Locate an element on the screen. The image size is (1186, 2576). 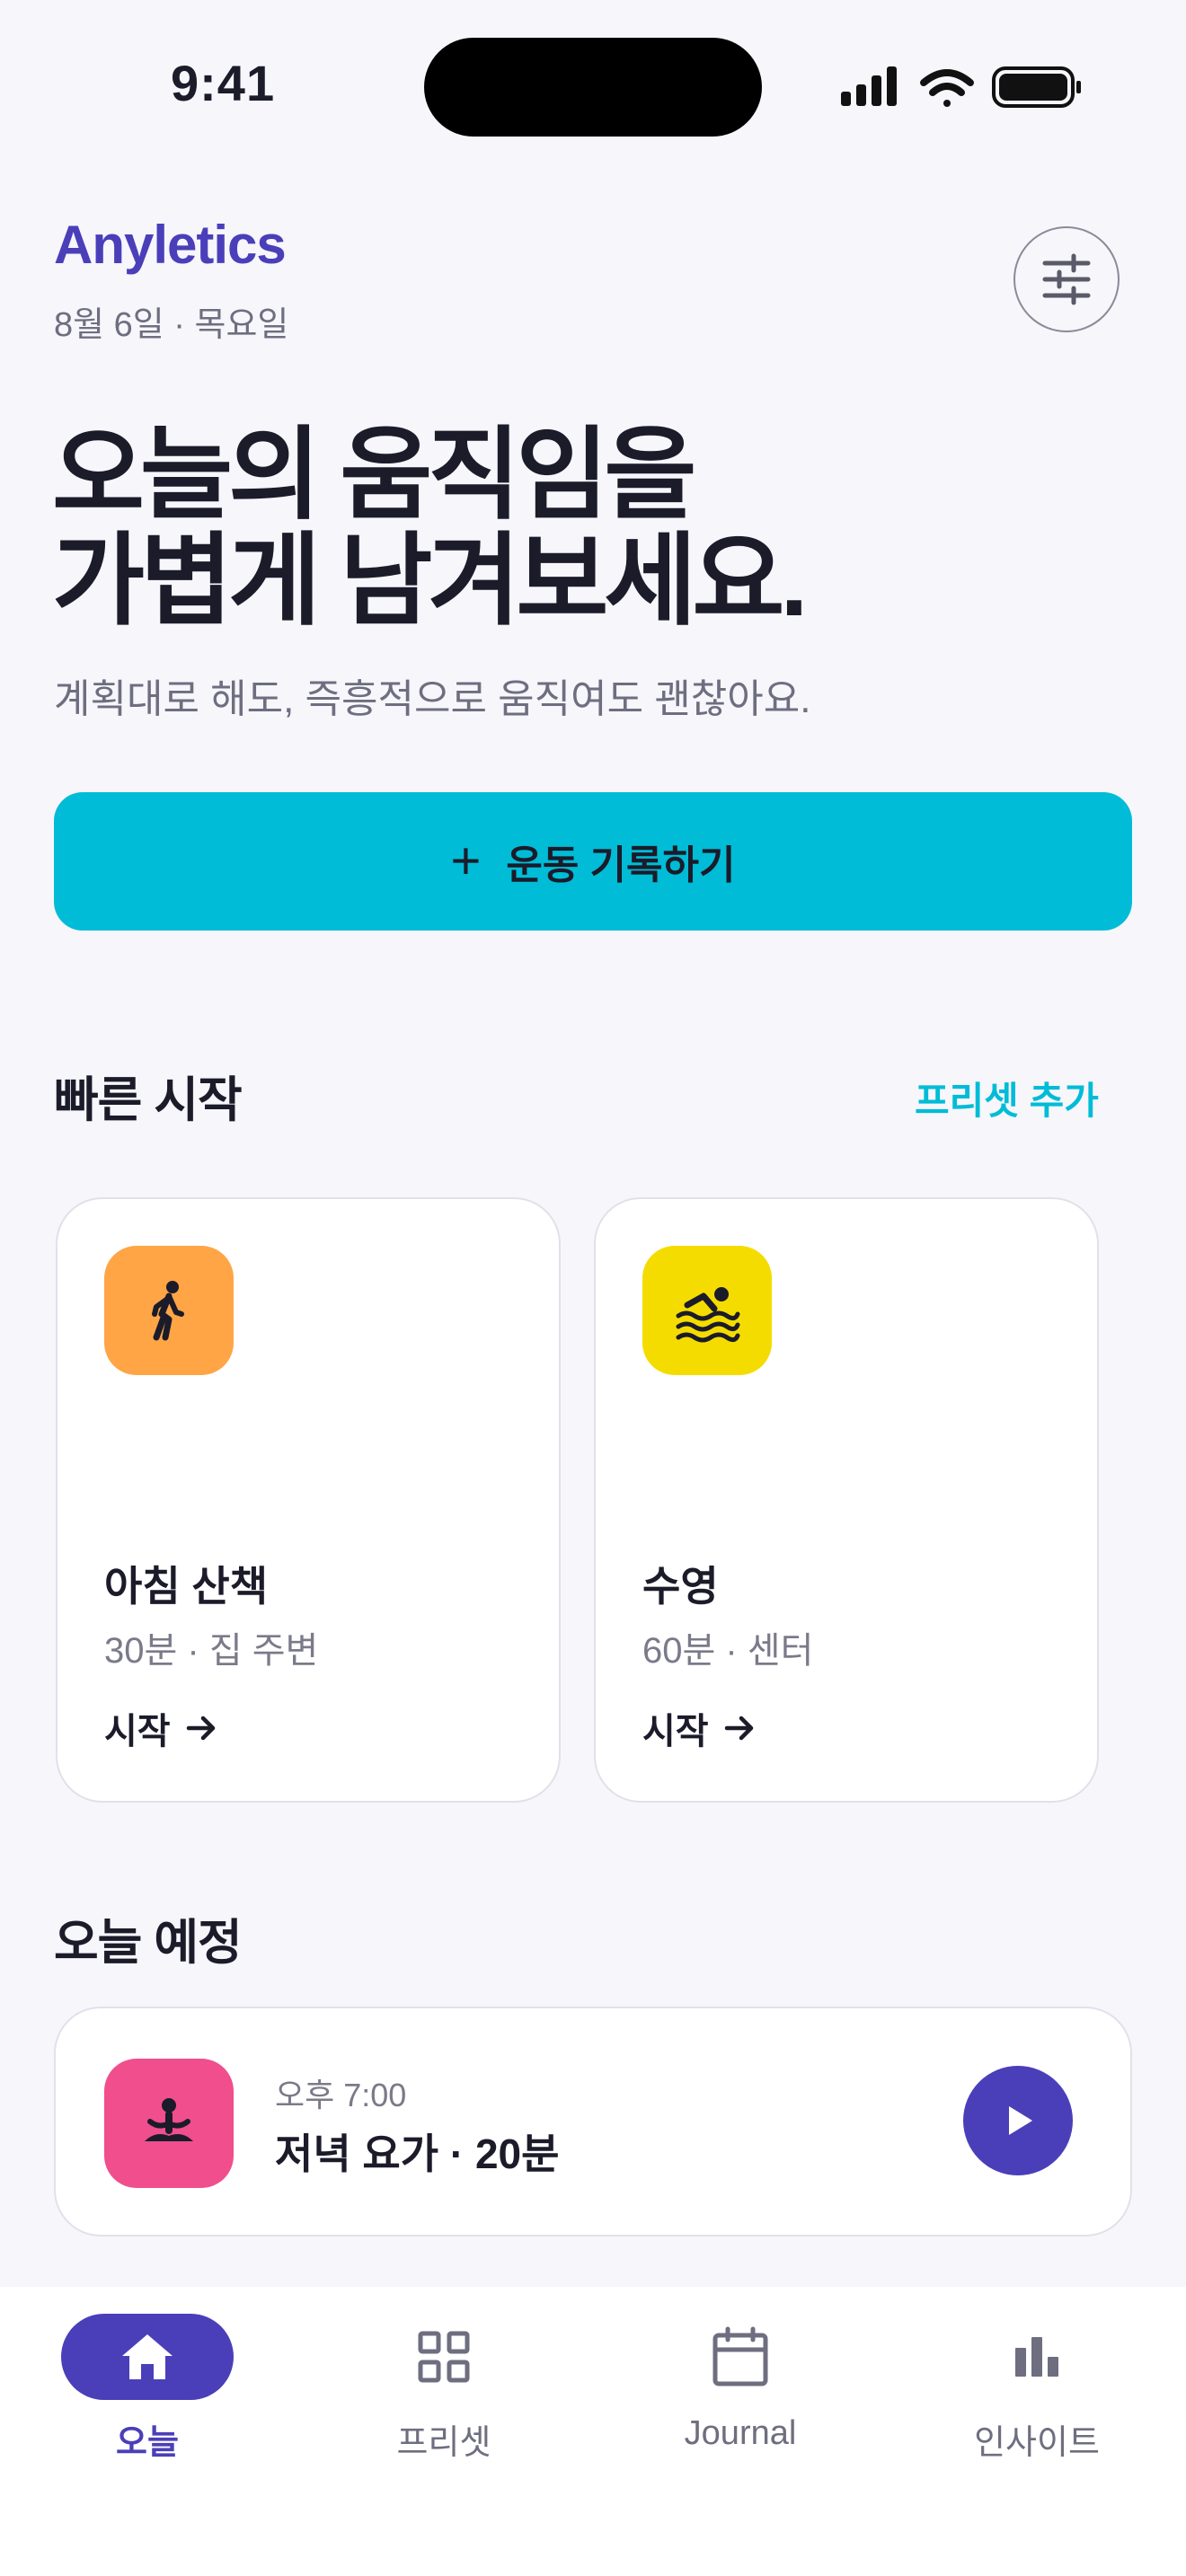
yoga-icon is located at coordinates (169, 2123).